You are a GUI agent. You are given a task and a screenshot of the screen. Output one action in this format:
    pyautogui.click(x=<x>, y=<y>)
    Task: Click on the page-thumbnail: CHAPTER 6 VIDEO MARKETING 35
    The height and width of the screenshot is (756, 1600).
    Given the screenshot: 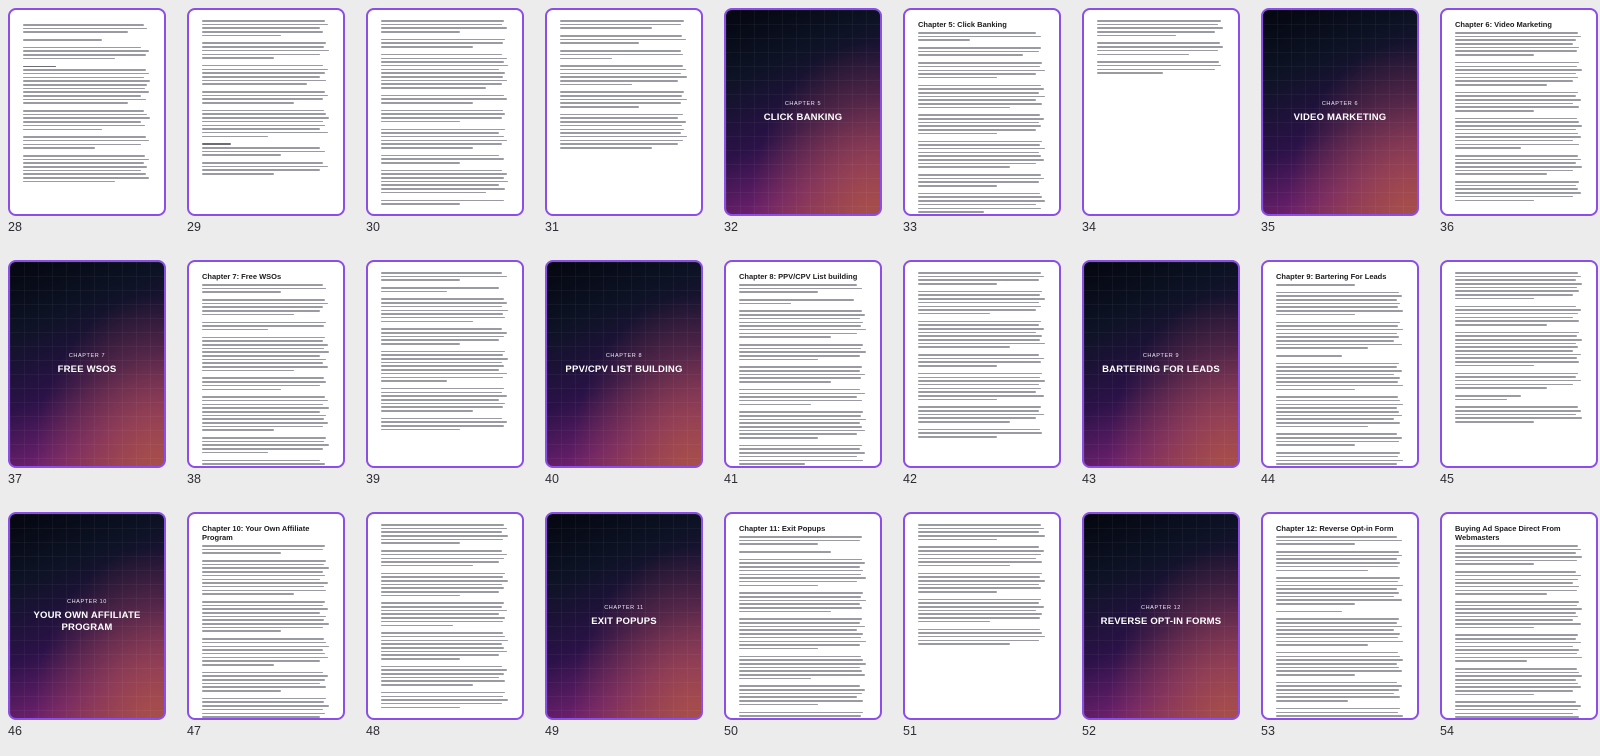 What is the action you would take?
    pyautogui.click(x=1340, y=130)
    